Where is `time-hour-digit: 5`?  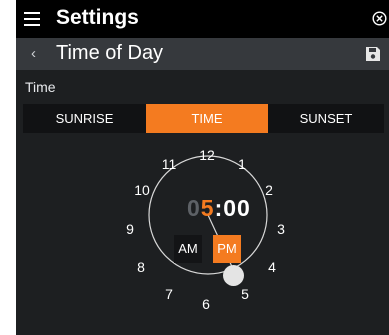 time-hour-digit: 5 is located at coordinates (208, 208).